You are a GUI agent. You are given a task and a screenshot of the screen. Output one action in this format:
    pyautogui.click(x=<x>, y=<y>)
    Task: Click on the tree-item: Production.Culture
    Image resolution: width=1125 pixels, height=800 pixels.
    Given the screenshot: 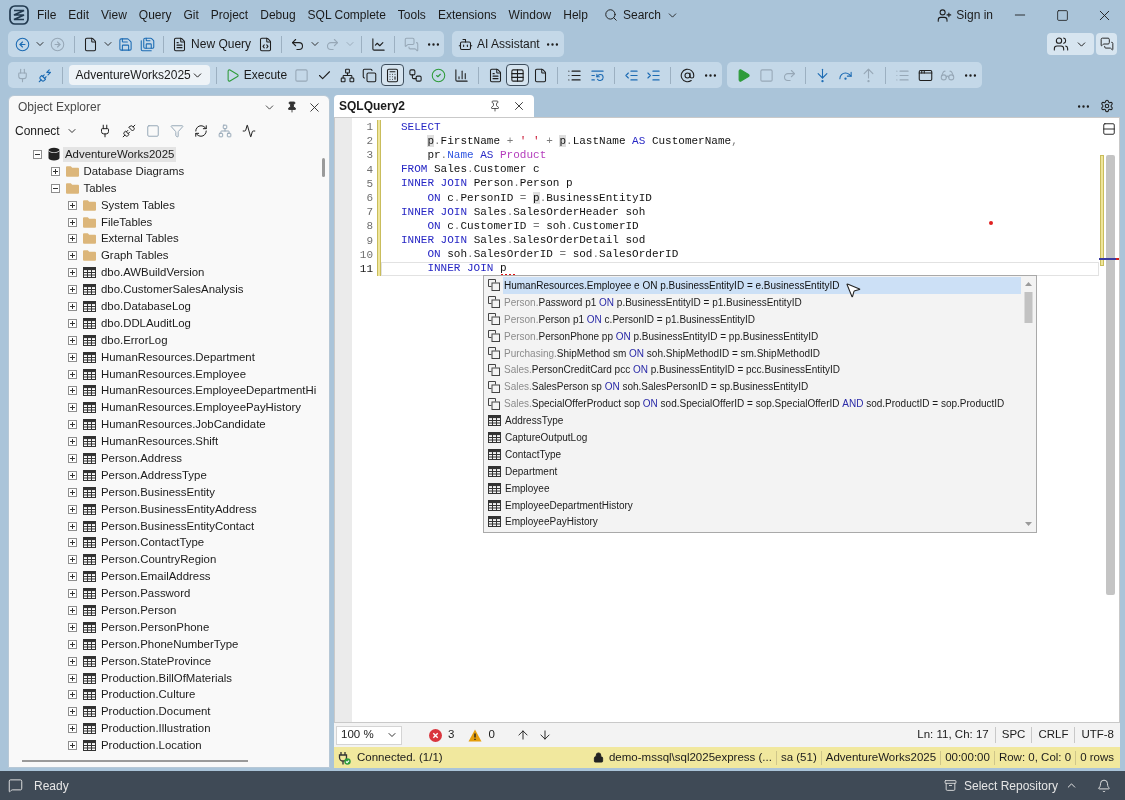 What is the action you would take?
    pyautogui.click(x=148, y=695)
    